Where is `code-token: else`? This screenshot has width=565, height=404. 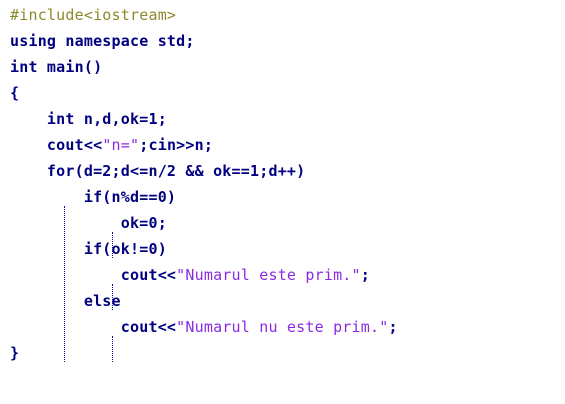
code-token: else is located at coordinates (65, 301).